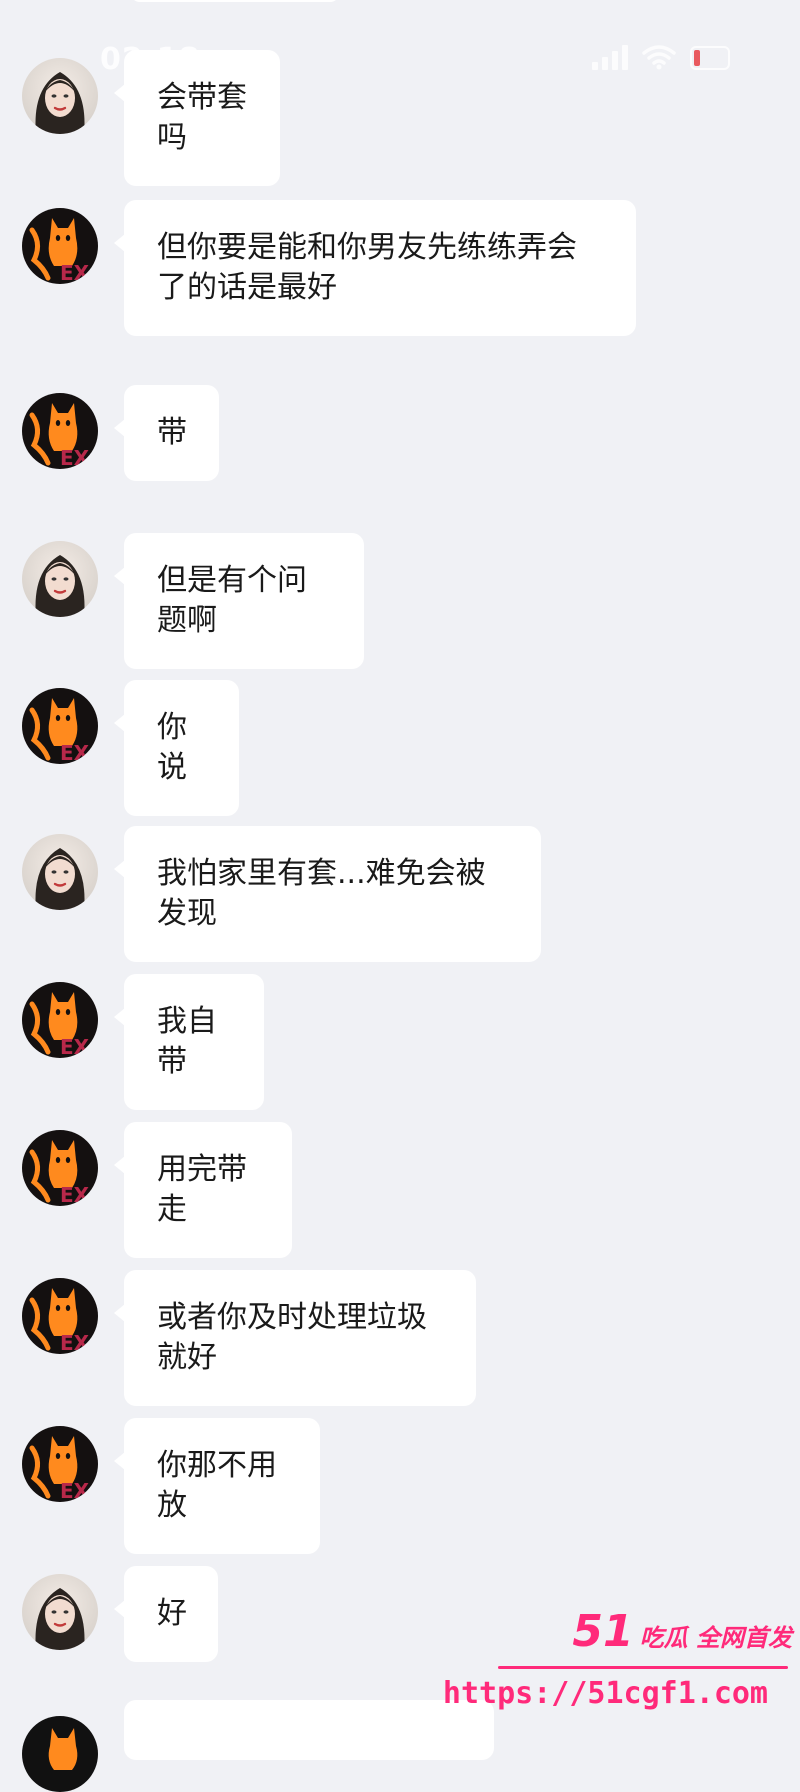 The width and height of the screenshot is (800, 1792). What do you see at coordinates (239, 601) in the screenshot?
I see `message-bubble: 但是有个问题啊` at bounding box center [239, 601].